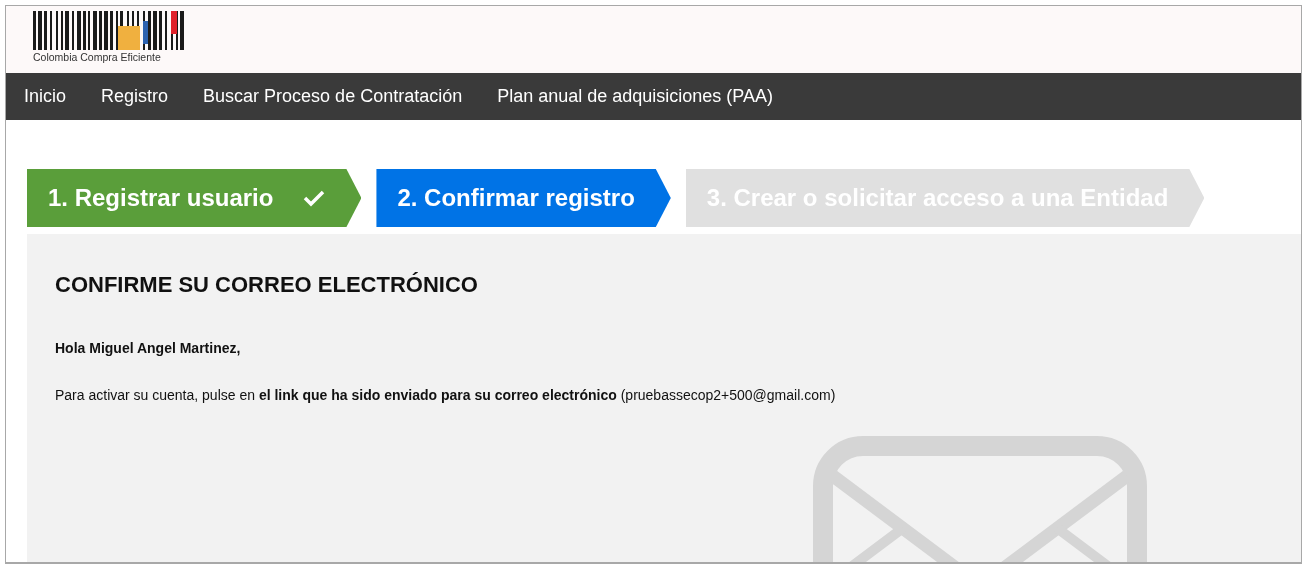  Describe the element at coordinates (644, 96) in the screenshot. I see `nav-link: Plan anual de adquisiciones (PAA)` at that location.